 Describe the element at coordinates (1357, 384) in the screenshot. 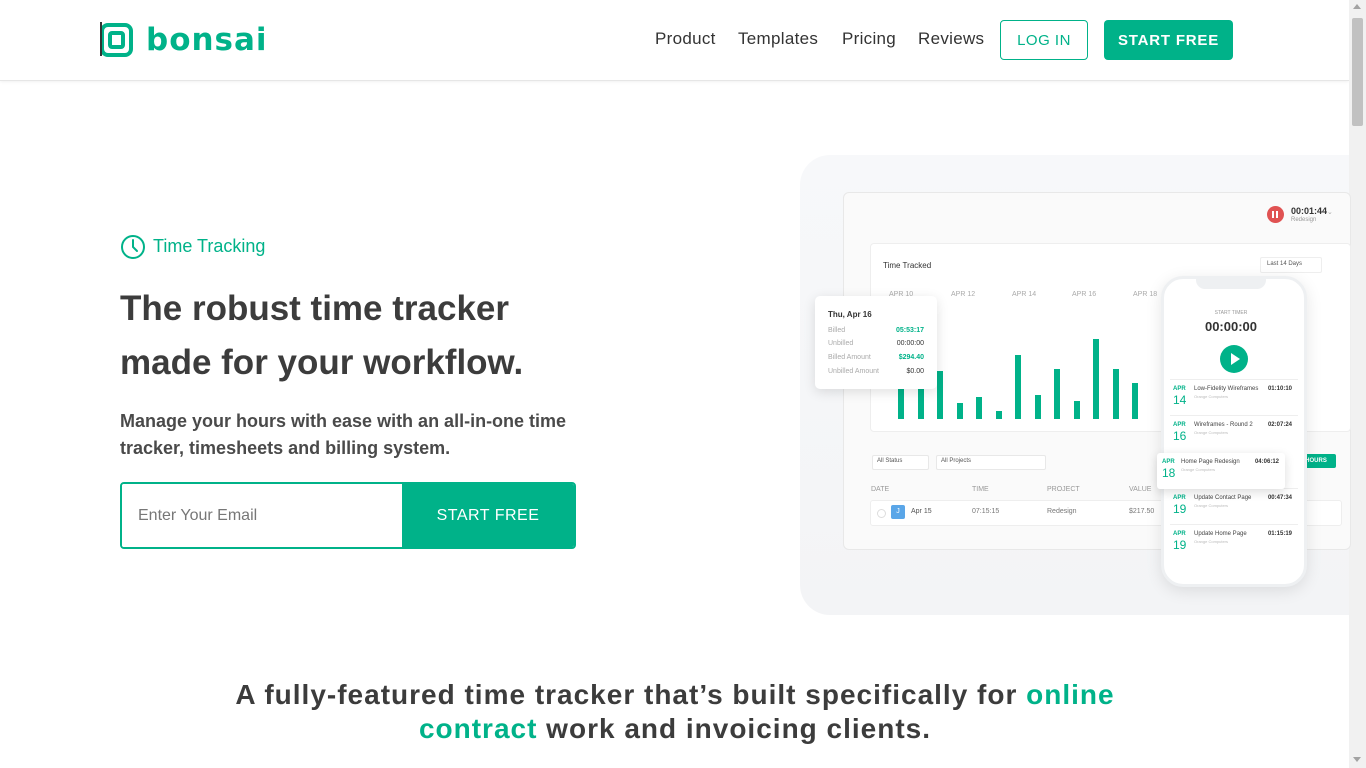

I see `page-scrollbar` at that location.